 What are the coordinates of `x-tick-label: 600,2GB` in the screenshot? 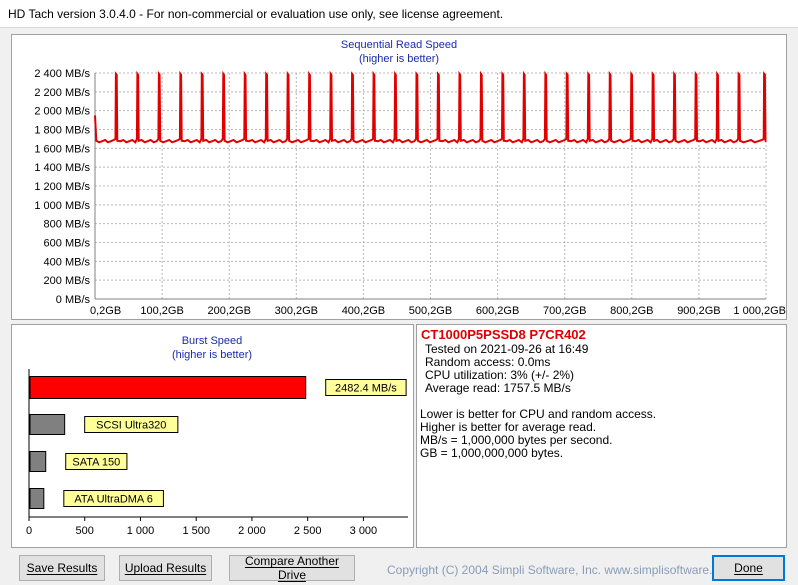 It's located at (497, 311).